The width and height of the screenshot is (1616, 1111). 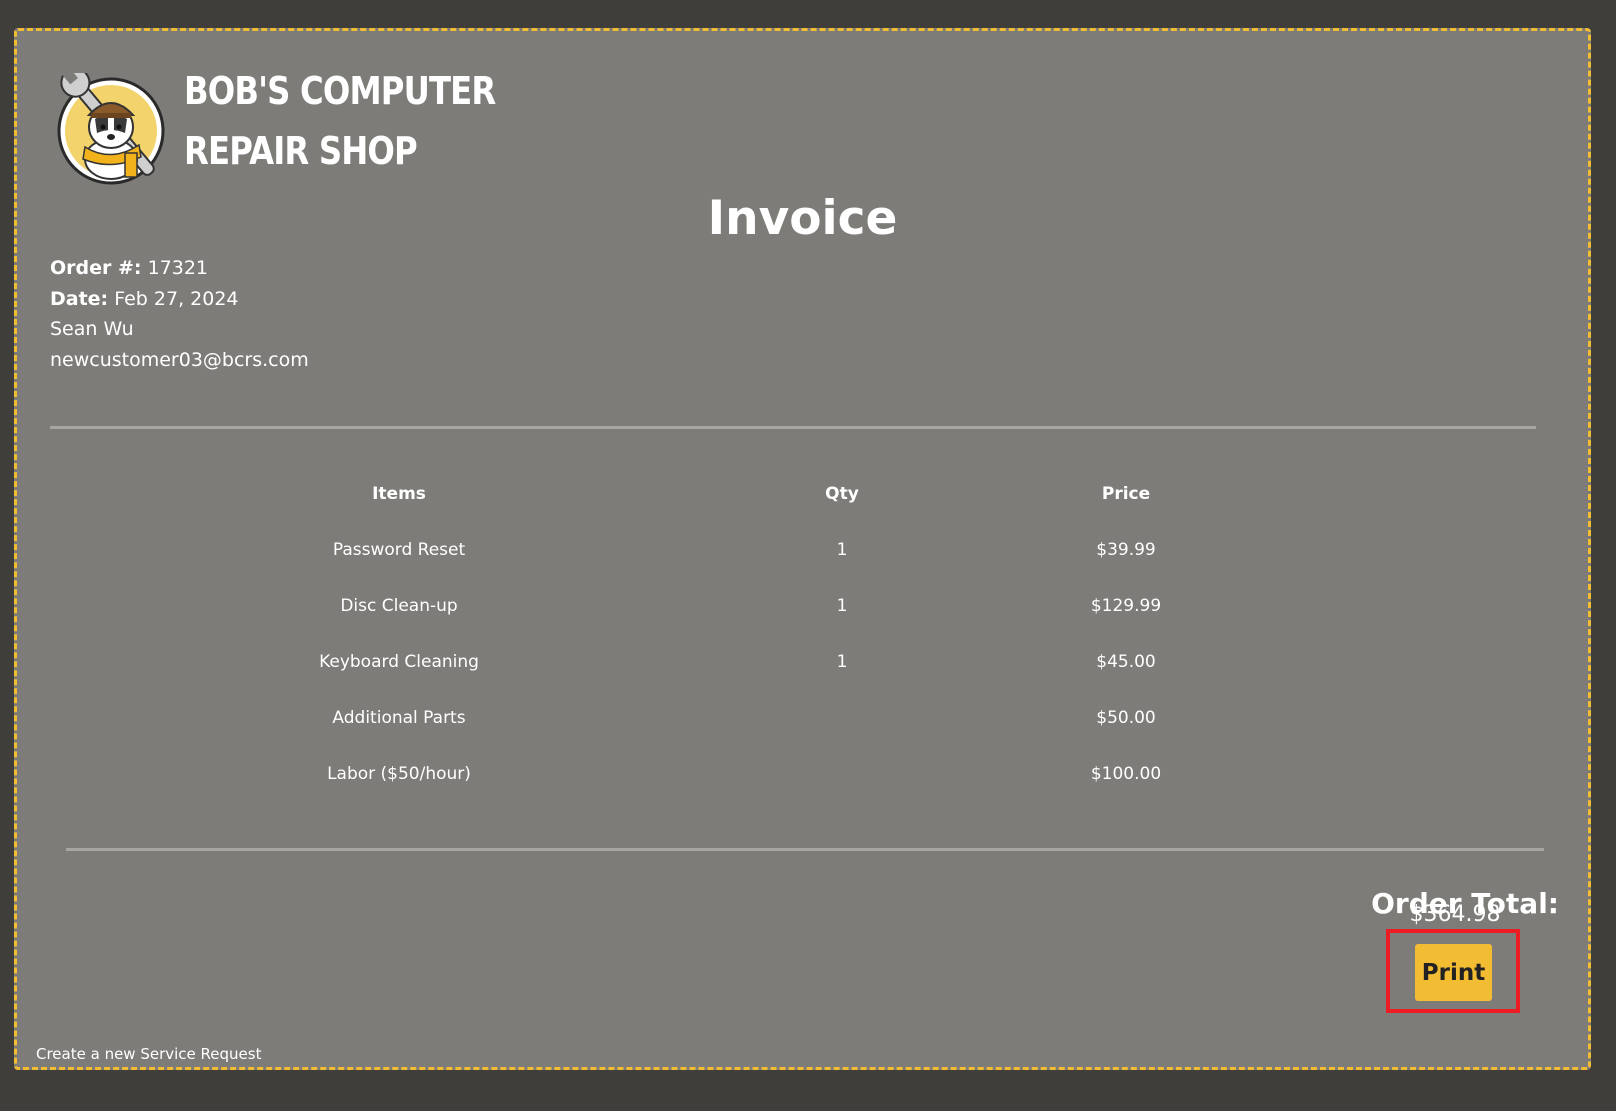 What do you see at coordinates (148, 1054) in the screenshot?
I see `create-service-request-link: Create a new Service Request` at bounding box center [148, 1054].